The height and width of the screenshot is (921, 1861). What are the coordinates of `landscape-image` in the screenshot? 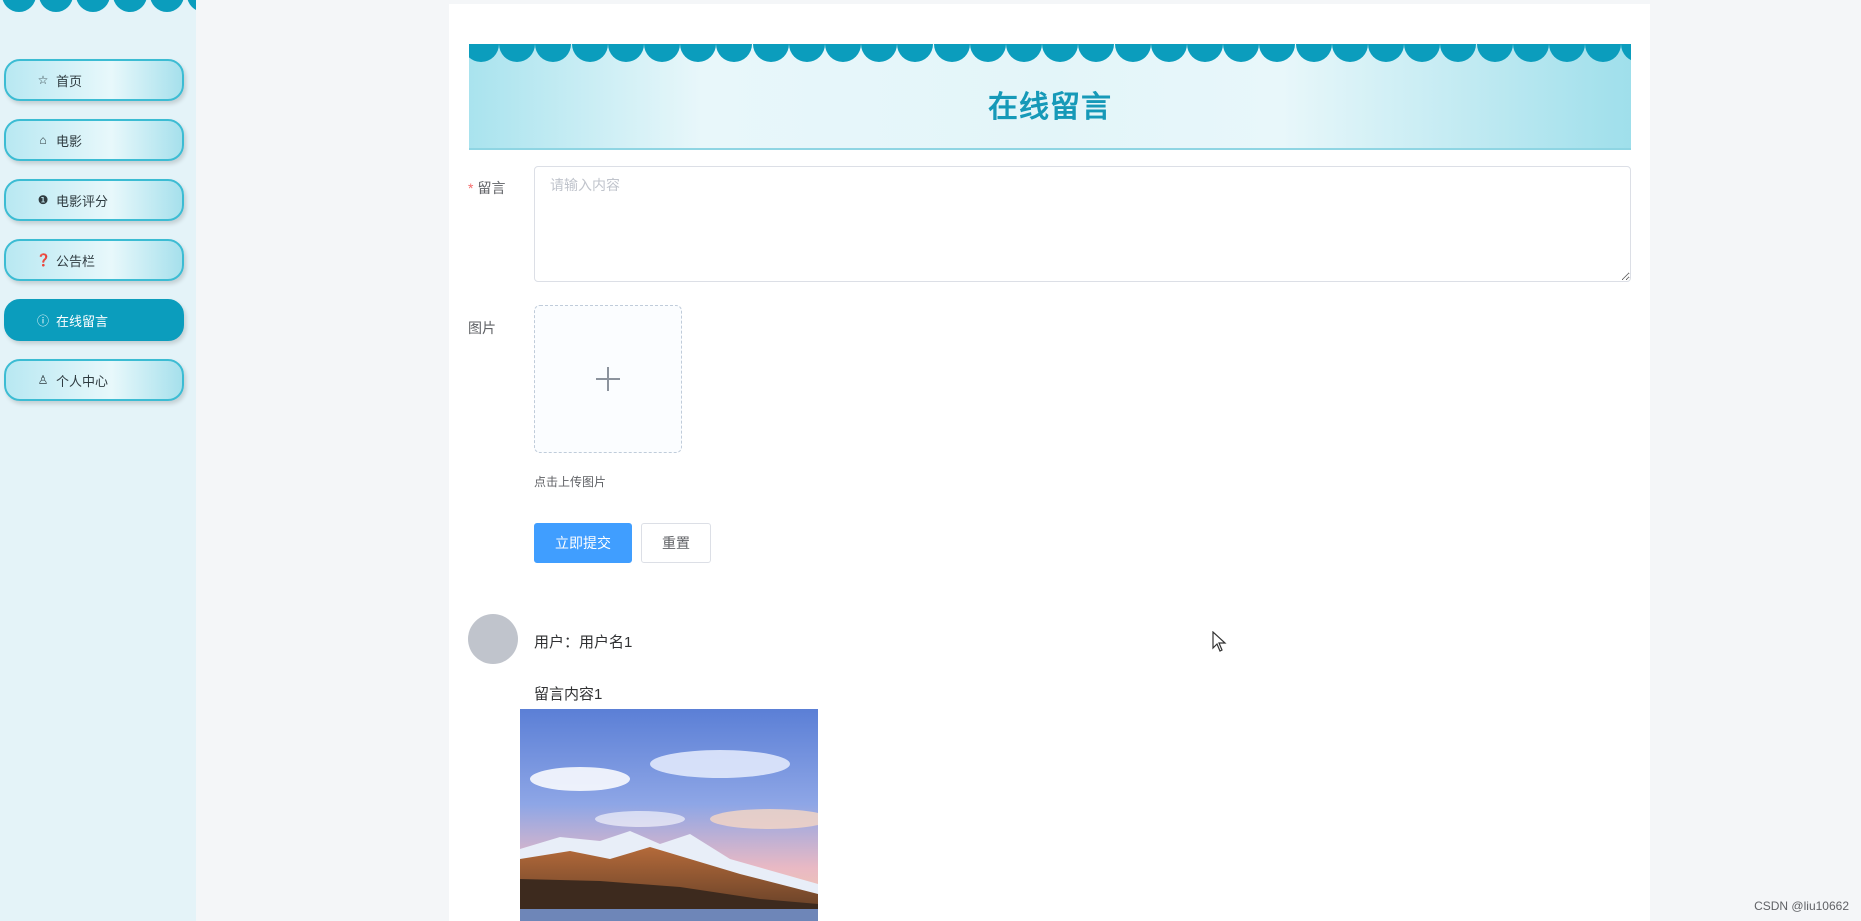 It's located at (669, 815).